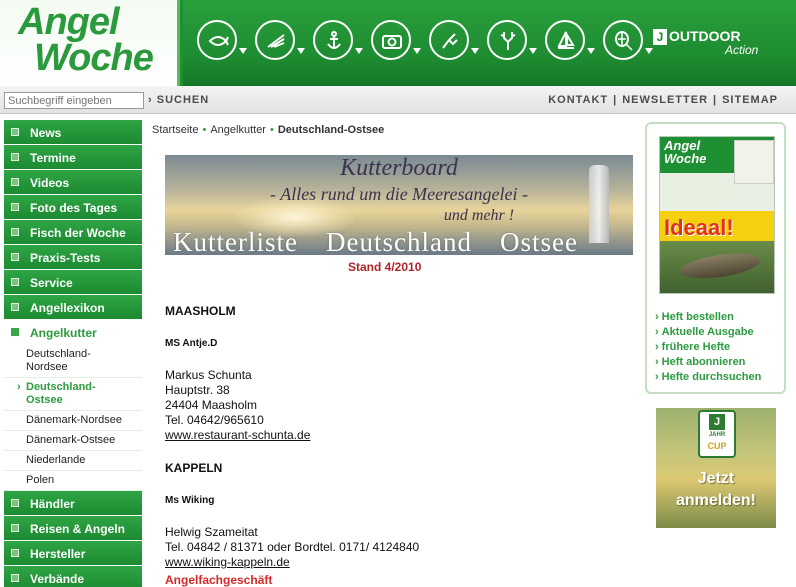  I want to click on link-heft-abonnieren: › Heft abonnieren, so click(708, 362).